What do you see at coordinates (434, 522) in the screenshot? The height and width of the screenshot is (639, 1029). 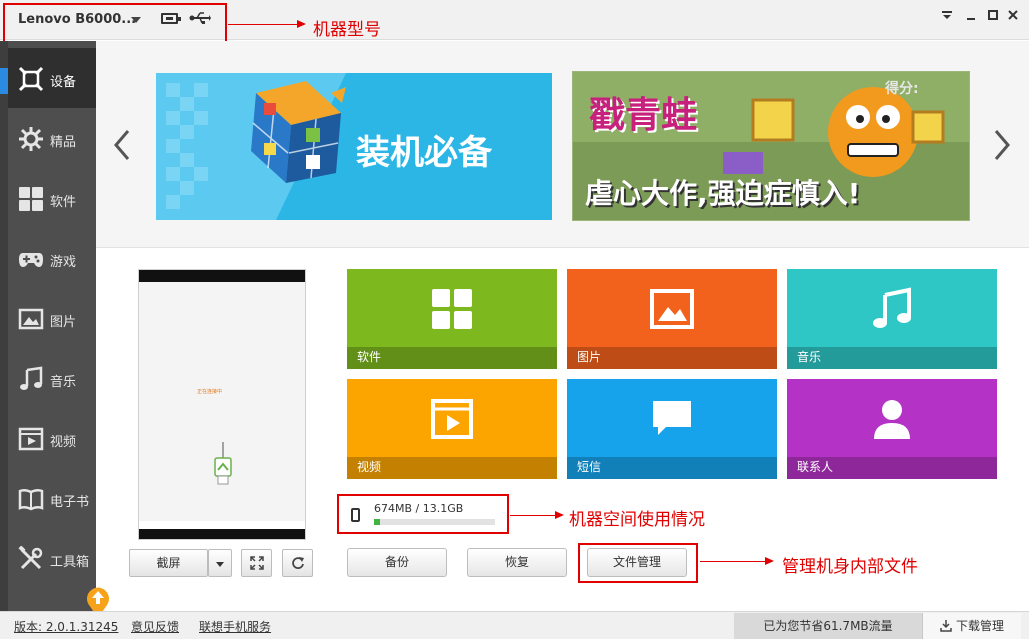 I see `storage-progress-bar` at bounding box center [434, 522].